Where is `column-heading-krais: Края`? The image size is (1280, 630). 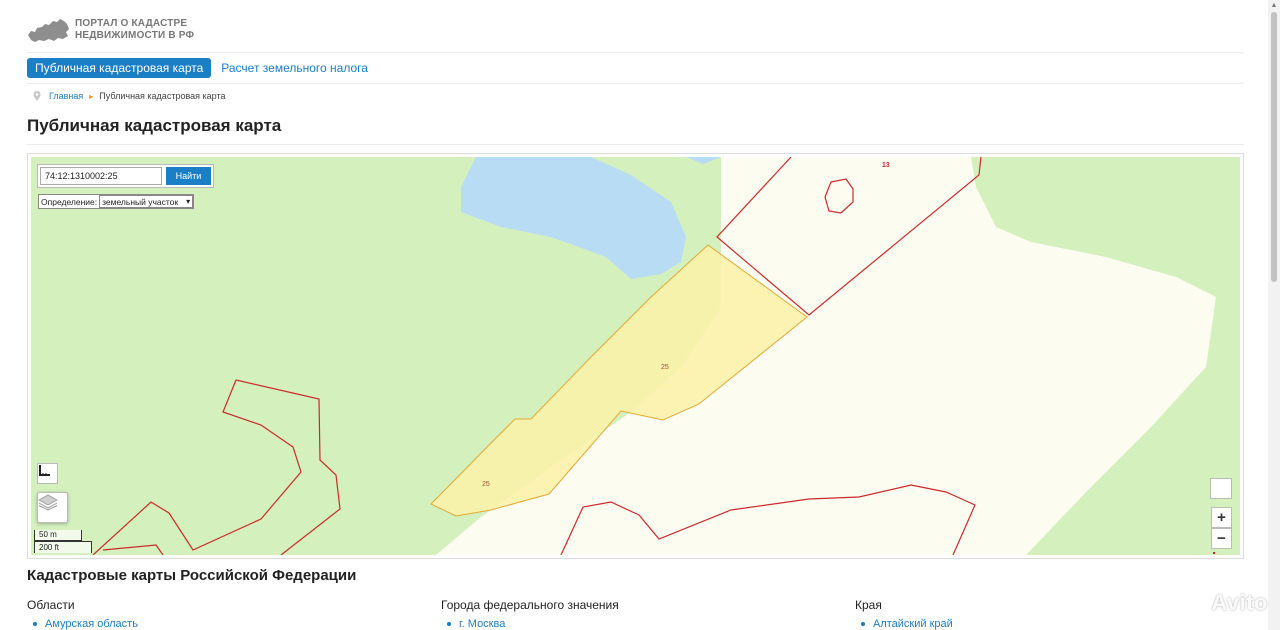 column-heading-krais: Края is located at coordinates (868, 605).